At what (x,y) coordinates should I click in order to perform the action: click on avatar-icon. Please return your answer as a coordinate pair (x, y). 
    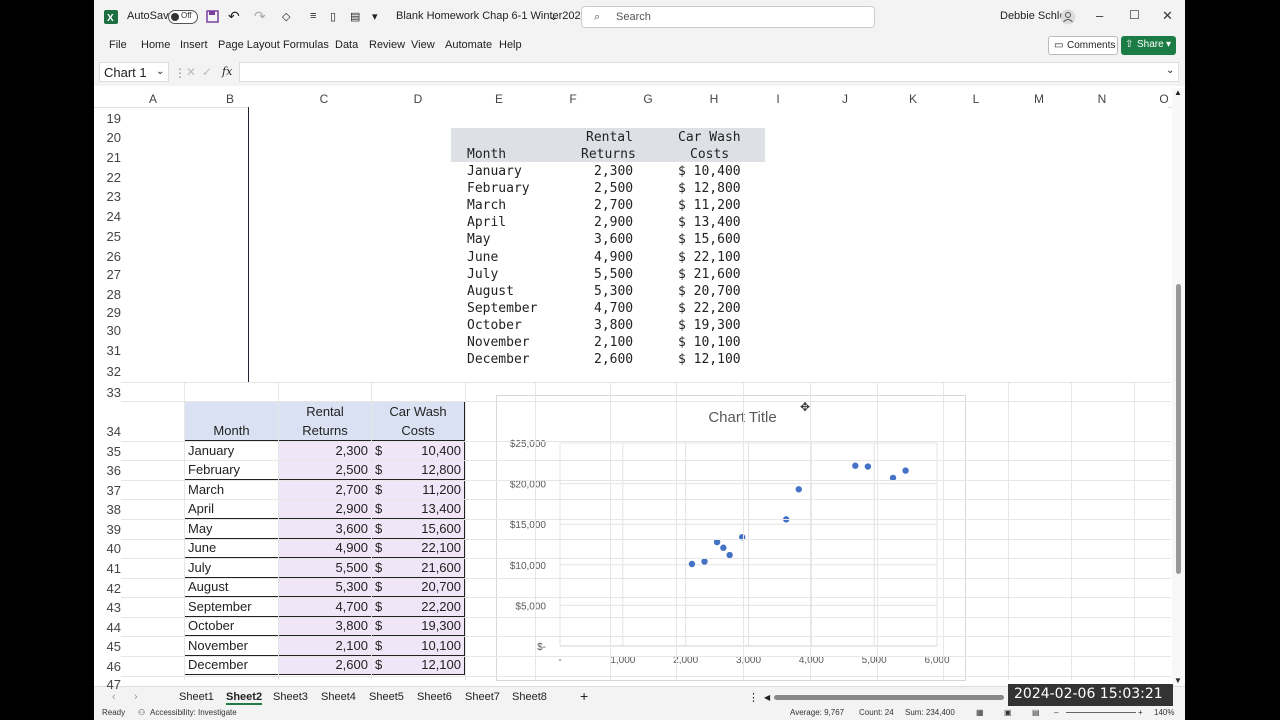
    Looking at the image, I should click on (1068, 17).